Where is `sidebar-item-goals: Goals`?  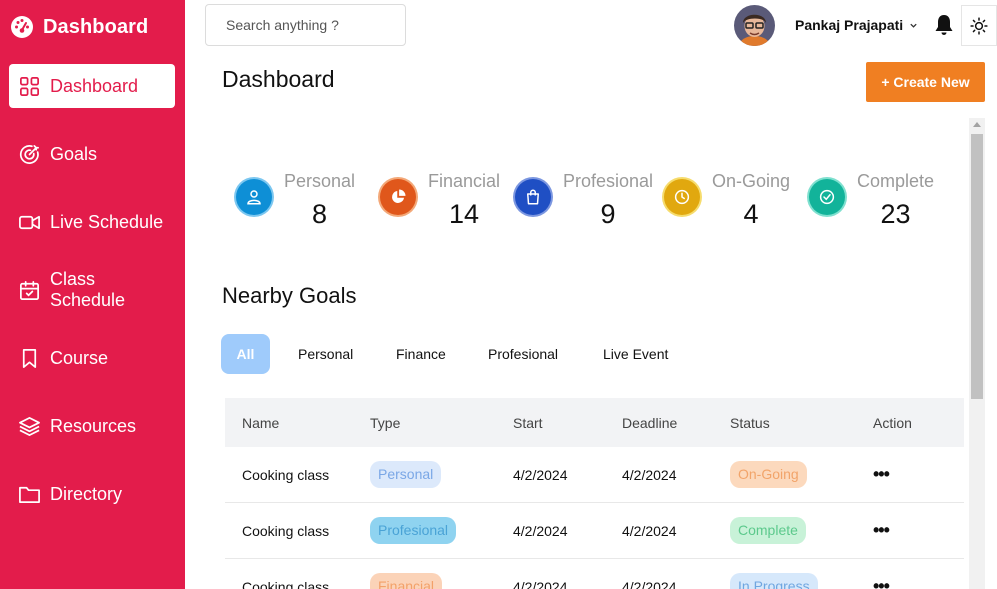 sidebar-item-goals: Goals is located at coordinates (92, 154).